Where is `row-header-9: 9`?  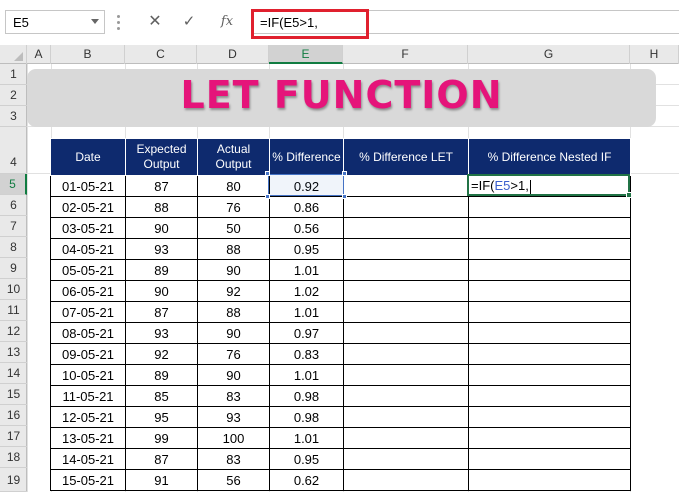
row-header-9: 9 is located at coordinates (13, 268).